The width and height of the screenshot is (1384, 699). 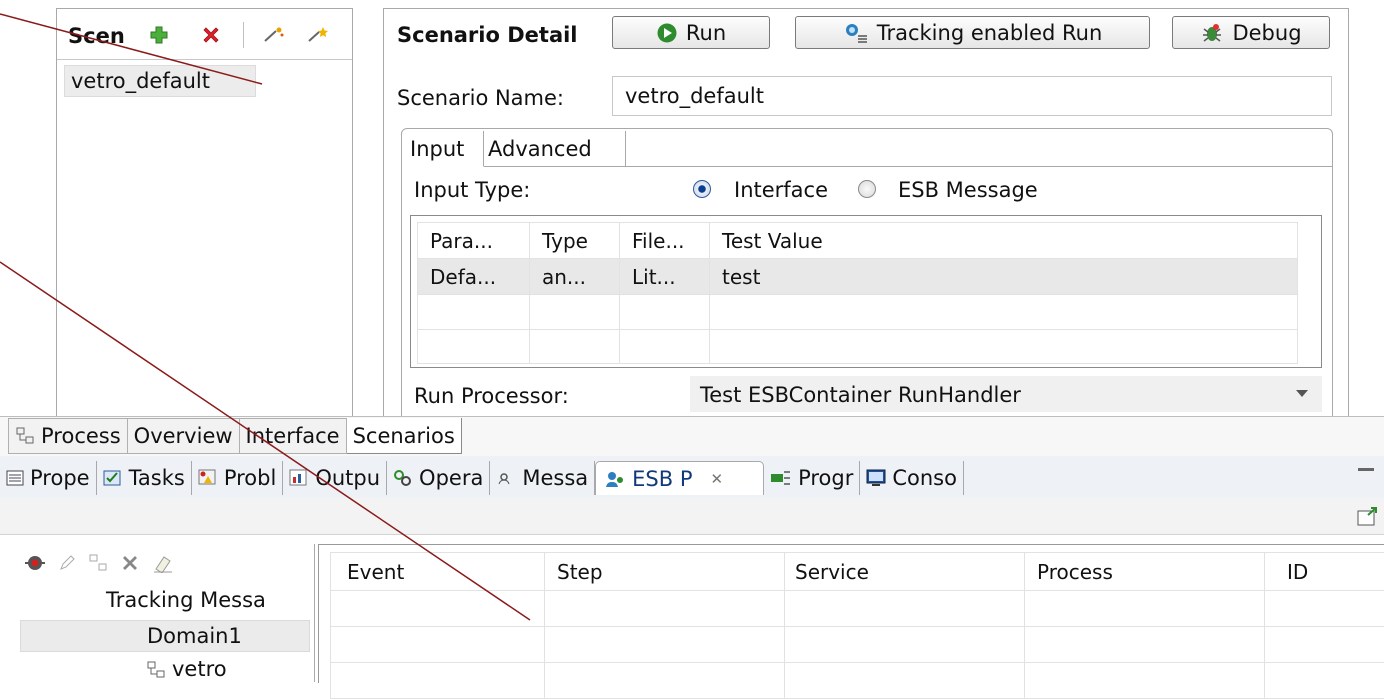 I want to click on disconnect-icon, so click(x=98, y=563).